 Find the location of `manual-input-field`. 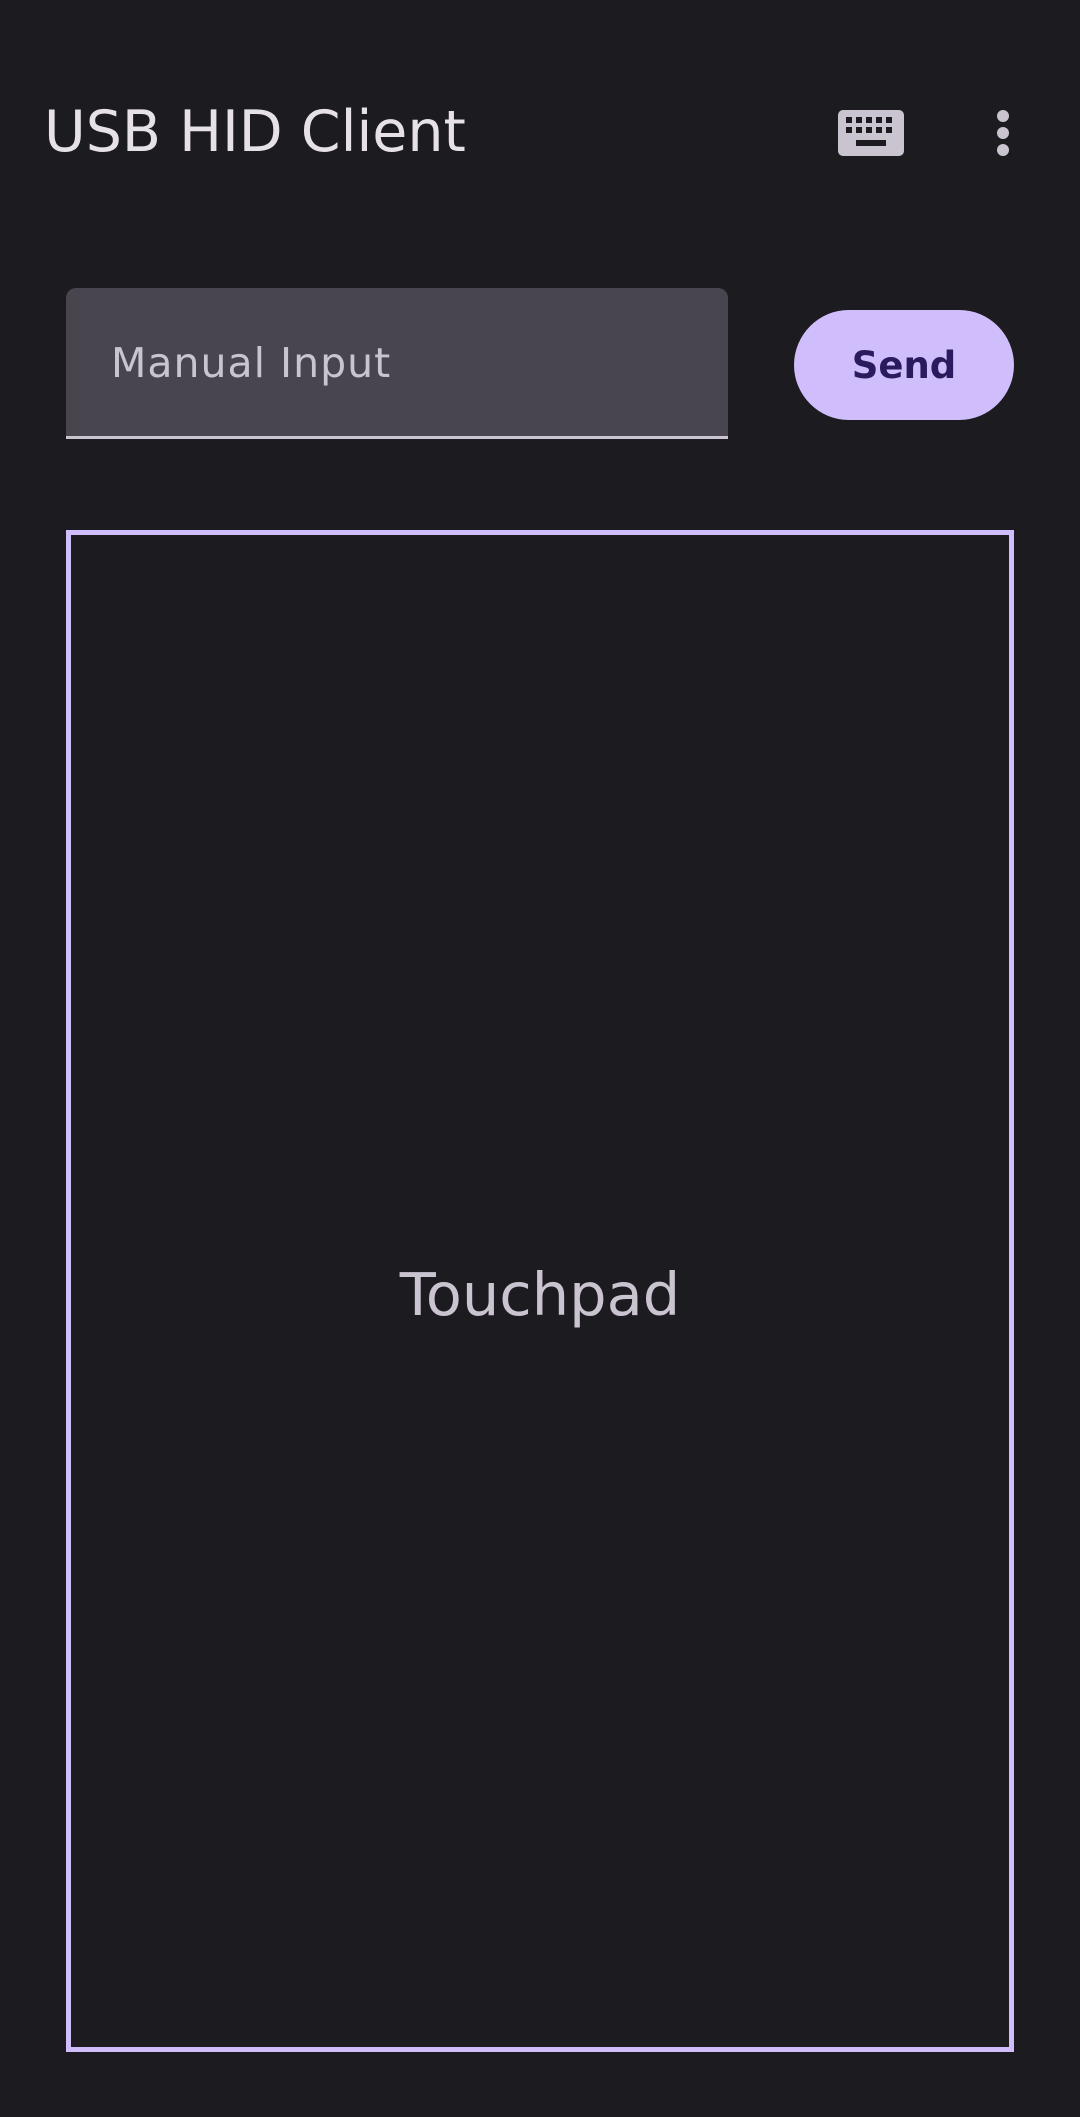

manual-input-field is located at coordinates (397, 363).